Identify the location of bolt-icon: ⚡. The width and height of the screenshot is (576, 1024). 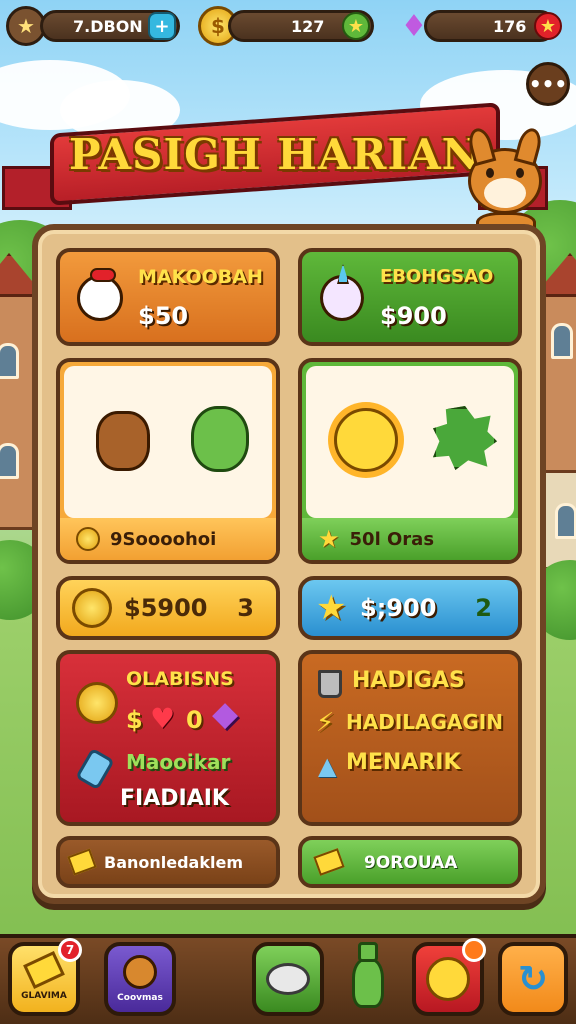
(325, 723).